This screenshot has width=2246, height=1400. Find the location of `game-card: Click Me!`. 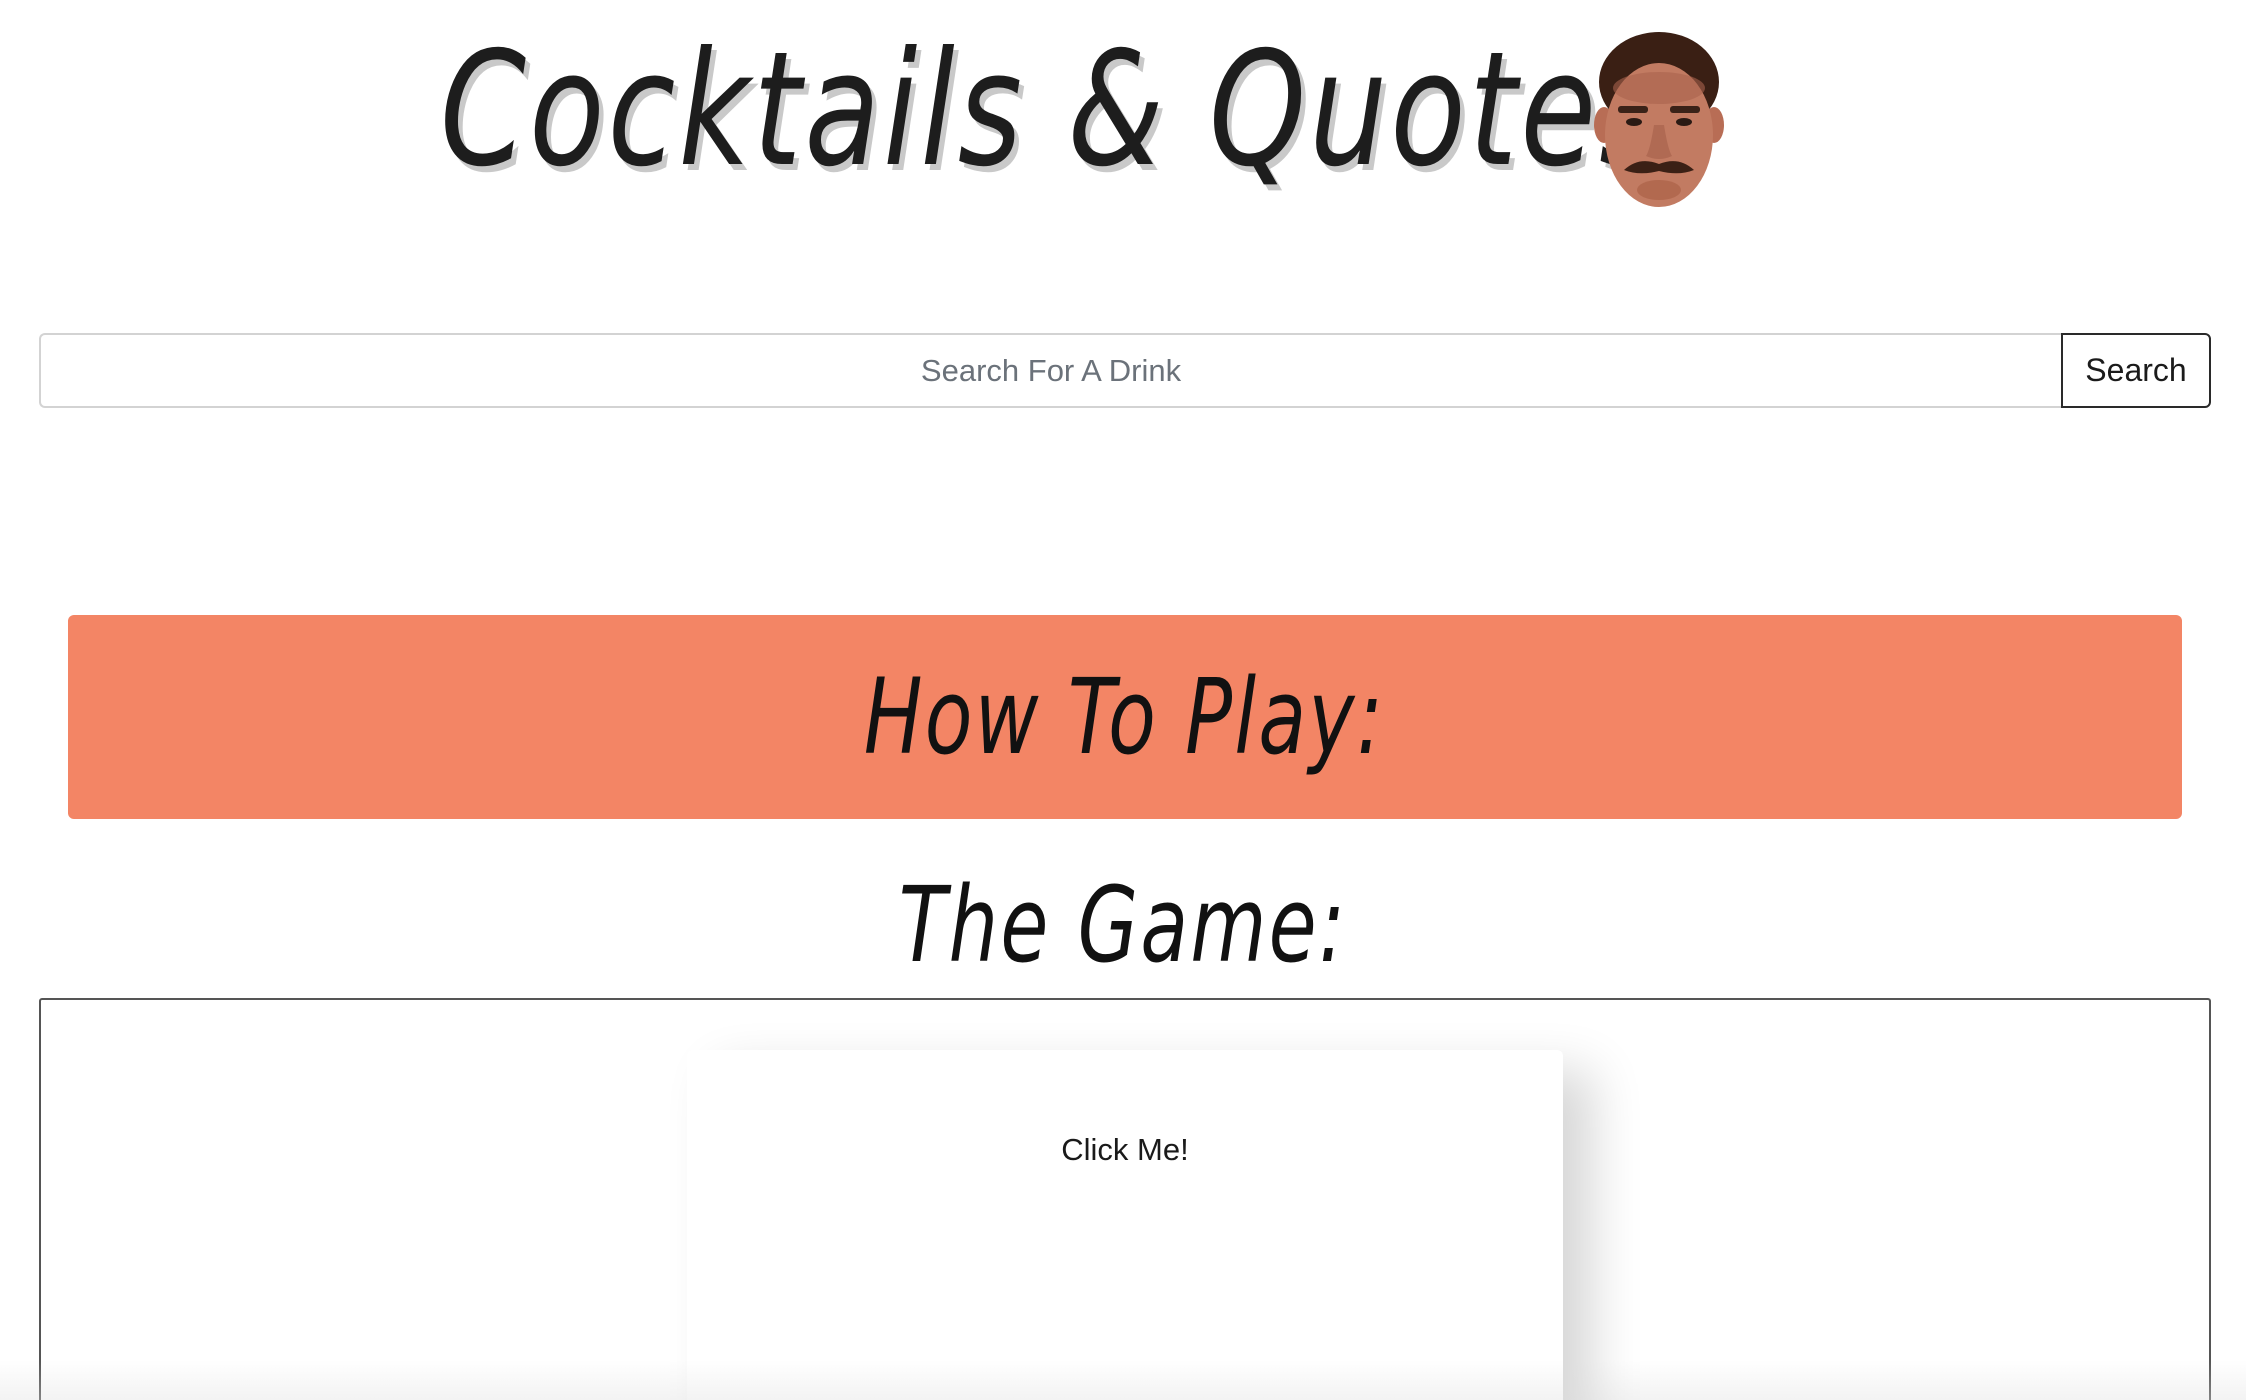

game-card: Click Me! is located at coordinates (1125, 1225).